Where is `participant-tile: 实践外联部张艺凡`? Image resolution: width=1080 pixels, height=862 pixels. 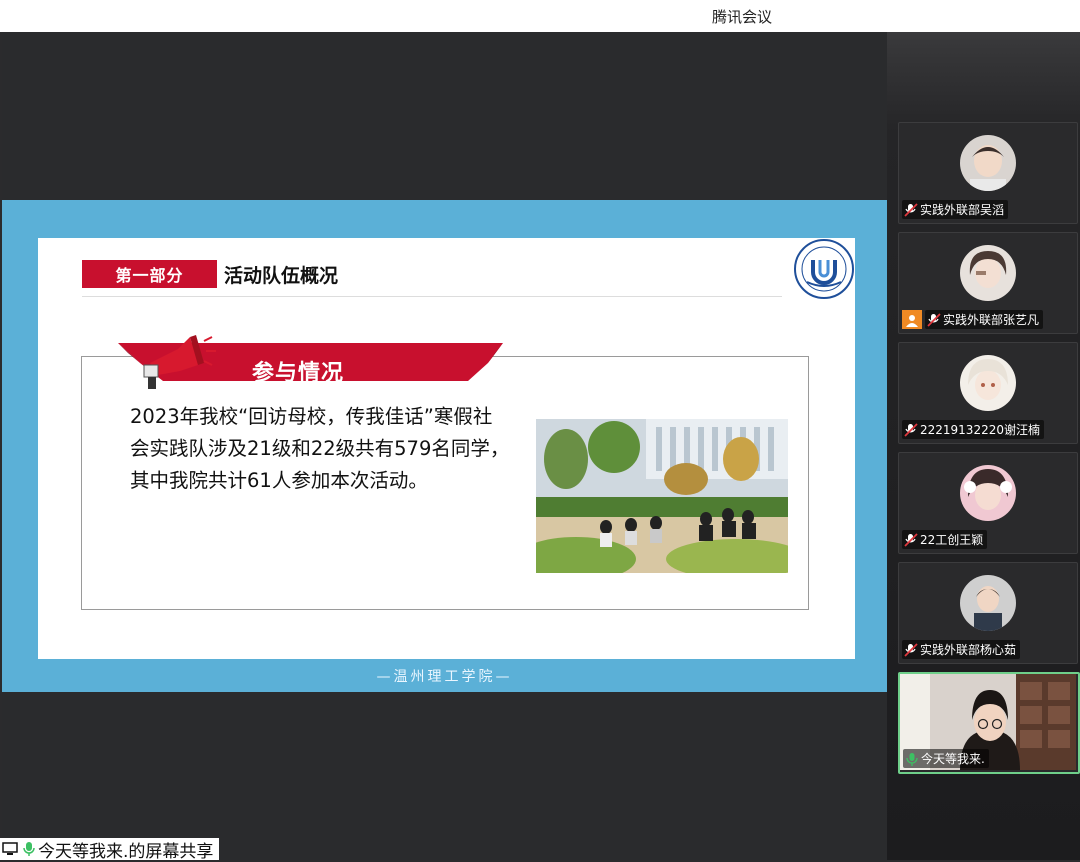
participant-tile: 实践外联部张艺凡 is located at coordinates (988, 283).